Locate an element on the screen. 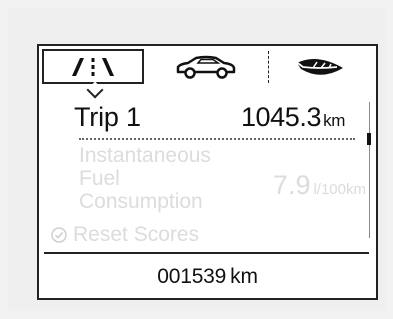 This screenshot has width=393, height=319. odometer-value: 001539 is located at coordinates (192, 276).